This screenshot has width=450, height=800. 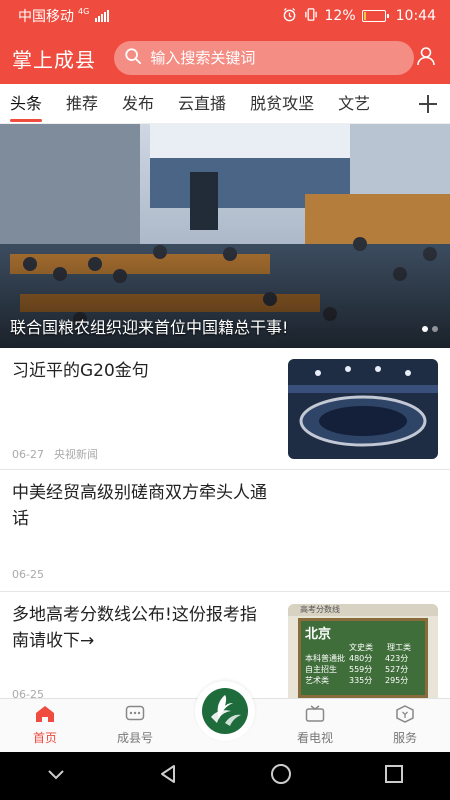 I want to click on news-title-line: 多地高考分数线公布!这份报考指, so click(x=134, y=615).